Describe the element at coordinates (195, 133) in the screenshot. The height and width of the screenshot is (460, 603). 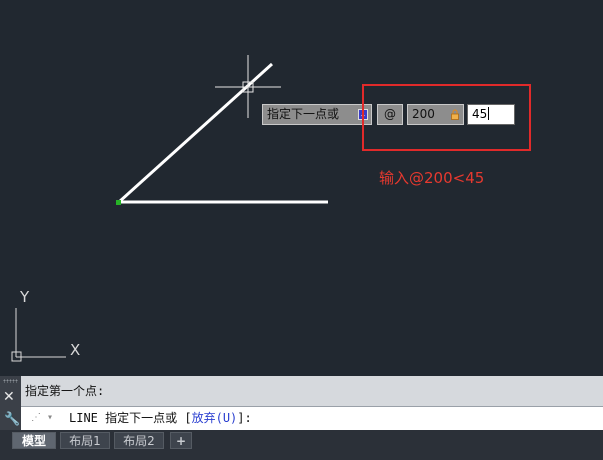
I see `line-segment-rubberband` at that location.